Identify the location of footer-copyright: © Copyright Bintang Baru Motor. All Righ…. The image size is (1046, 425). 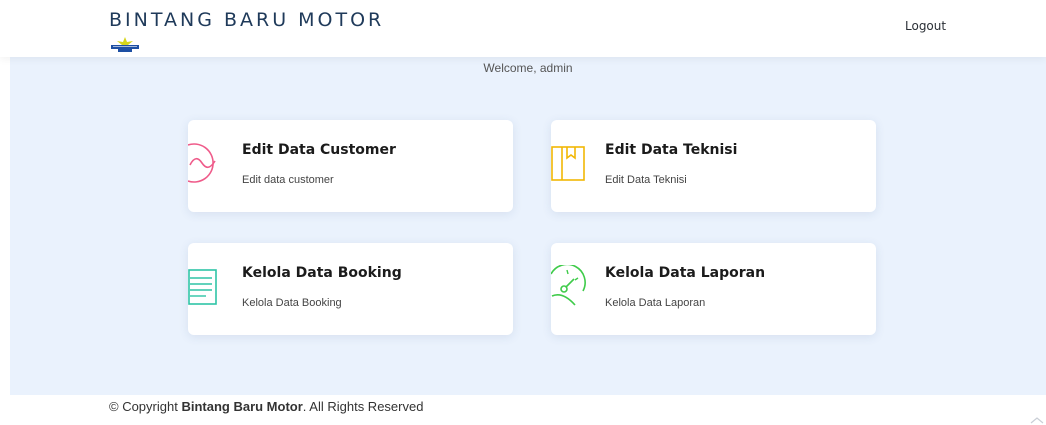
(266, 406).